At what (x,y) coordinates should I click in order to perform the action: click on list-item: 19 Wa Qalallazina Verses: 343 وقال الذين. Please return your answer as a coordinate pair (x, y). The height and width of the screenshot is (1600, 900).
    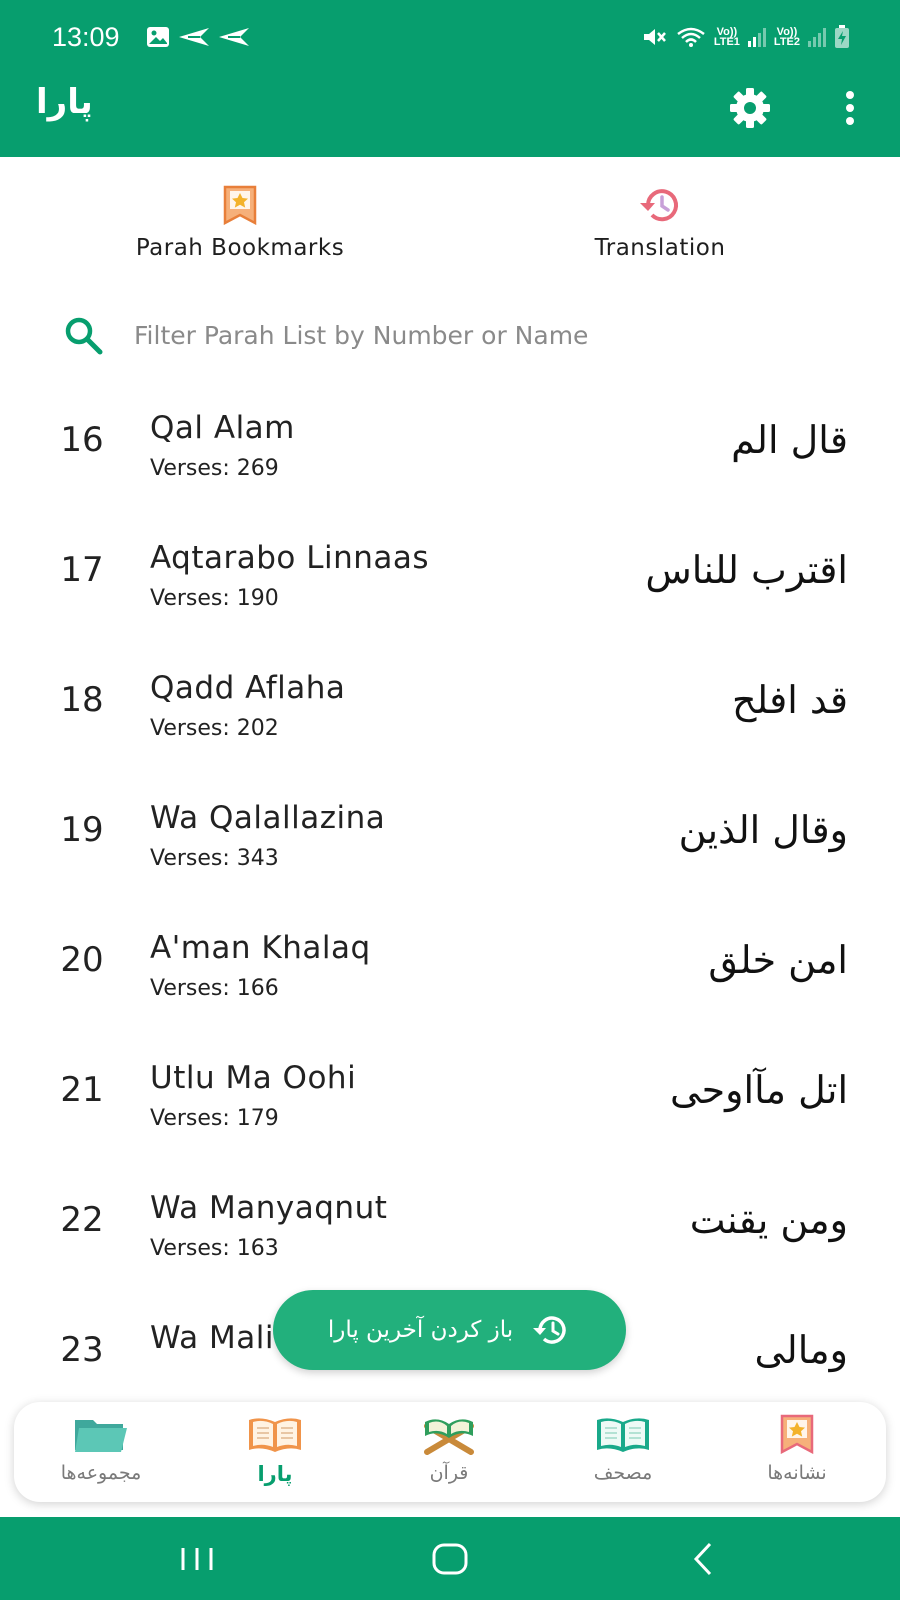
    Looking at the image, I should click on (450, 847).